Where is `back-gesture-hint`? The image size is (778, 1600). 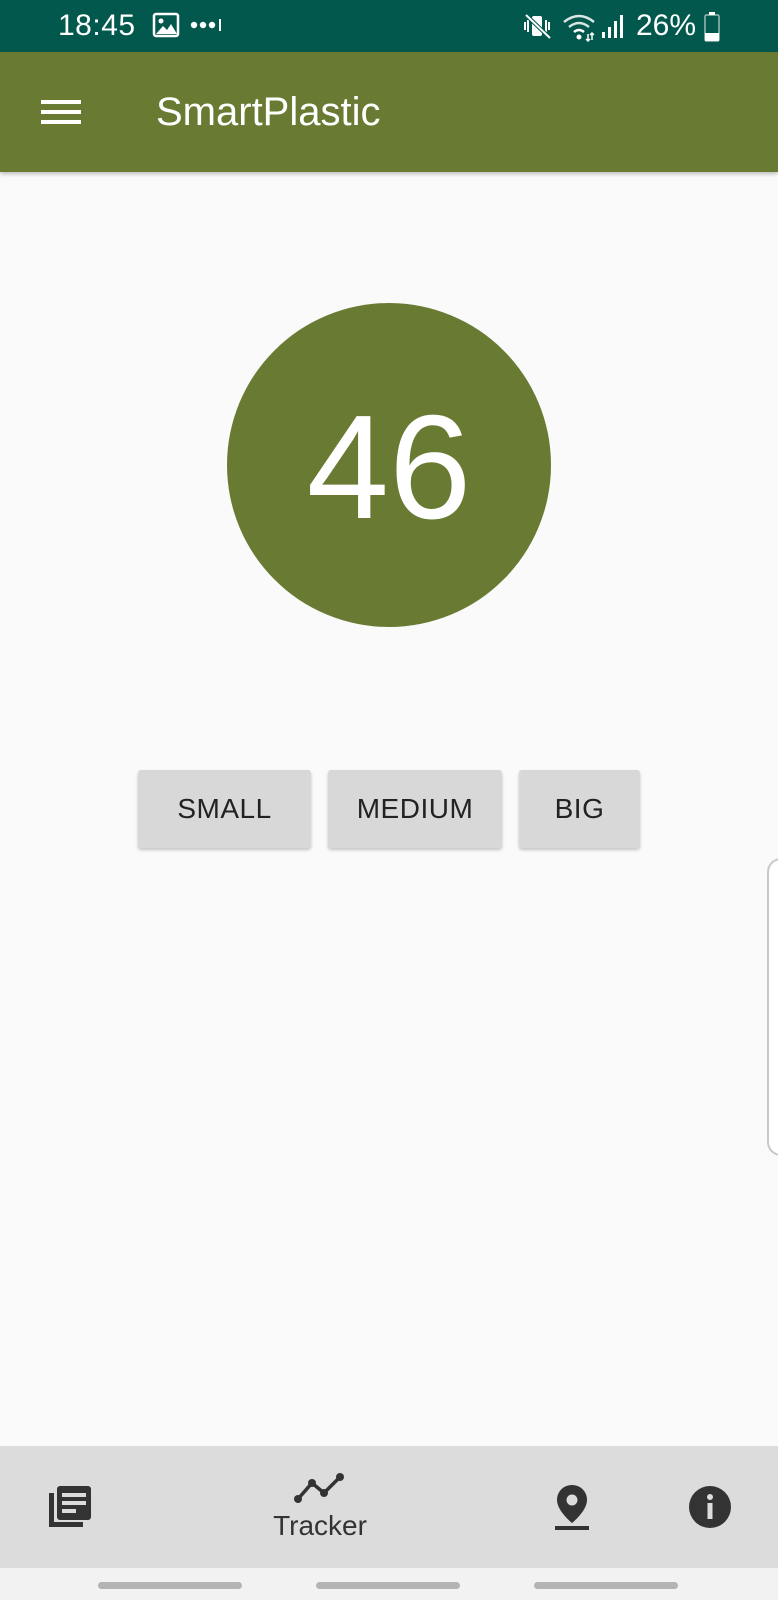
back-gesture-hint is located at coordinates (606, 1585).